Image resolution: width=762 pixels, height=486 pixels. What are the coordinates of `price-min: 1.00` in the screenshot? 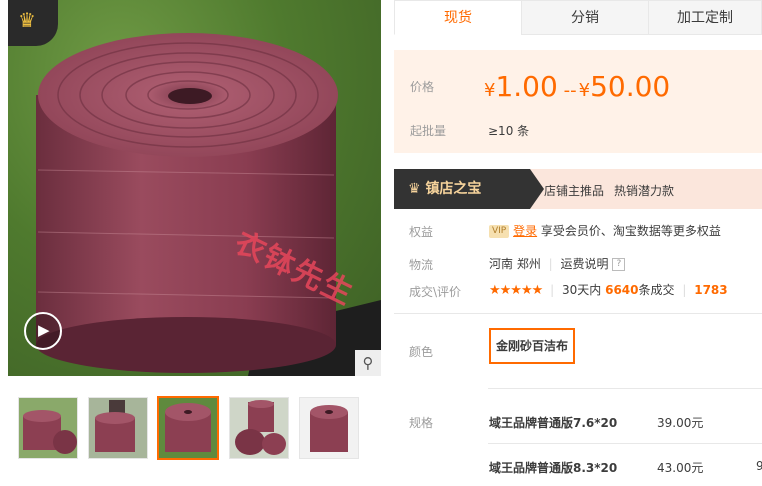 It's located at (526, 86).